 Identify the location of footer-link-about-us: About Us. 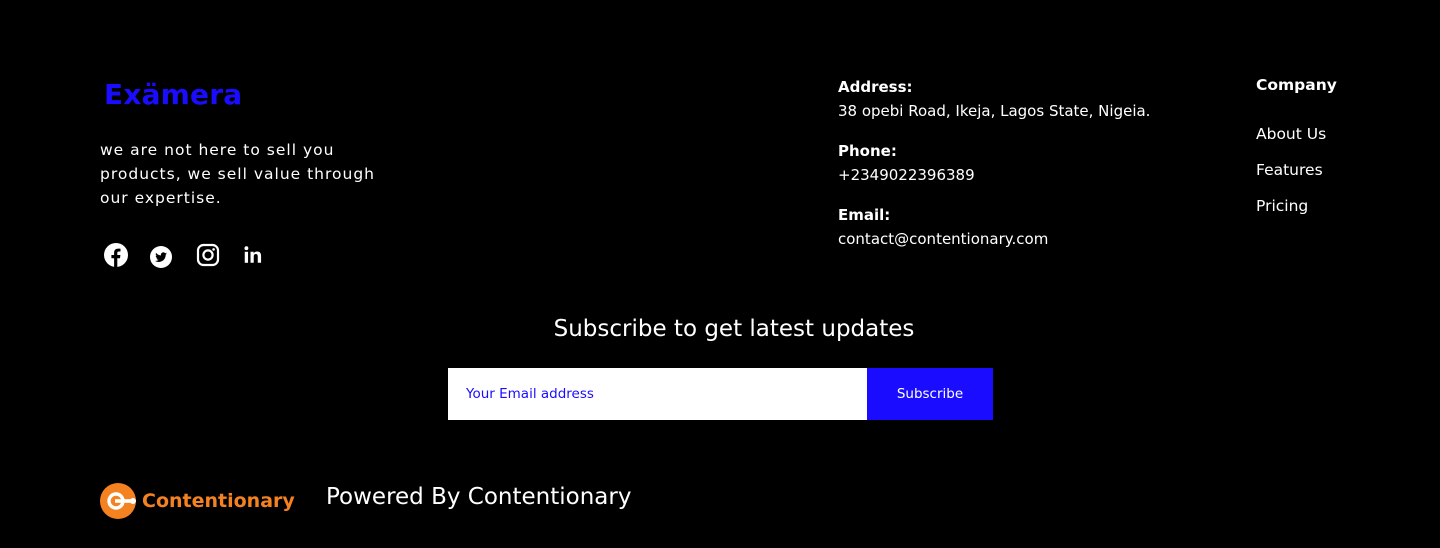
(1291, 134).